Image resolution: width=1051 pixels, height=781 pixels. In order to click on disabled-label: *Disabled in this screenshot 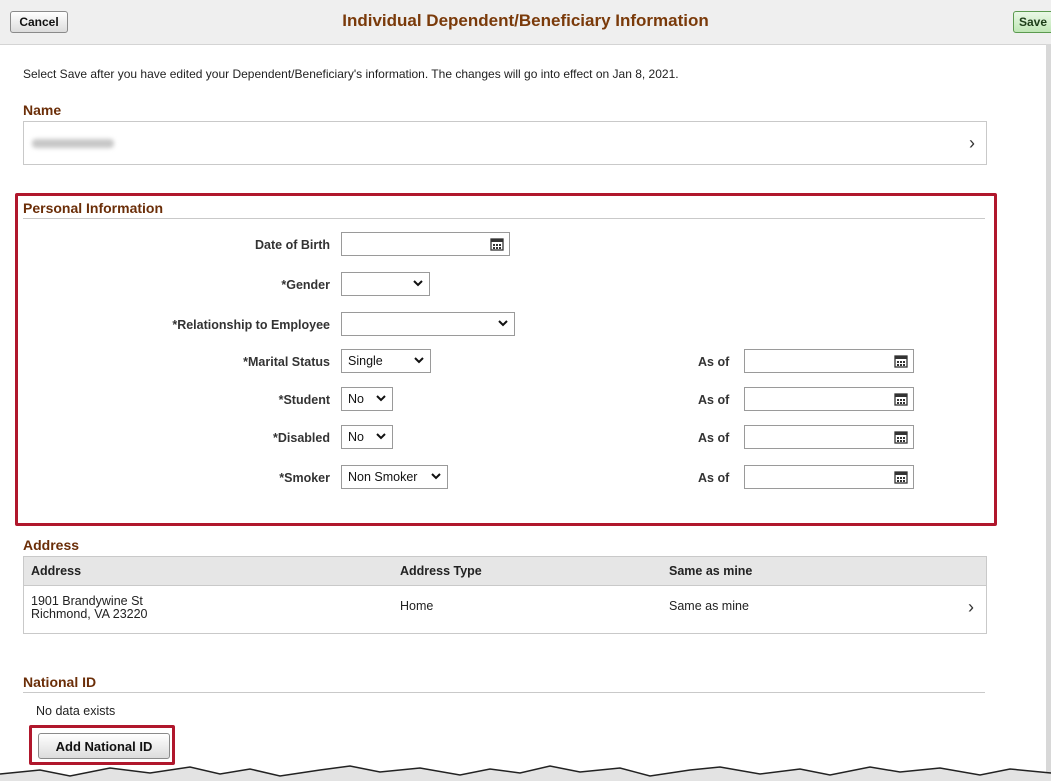, I will do `click(301, 438)`.